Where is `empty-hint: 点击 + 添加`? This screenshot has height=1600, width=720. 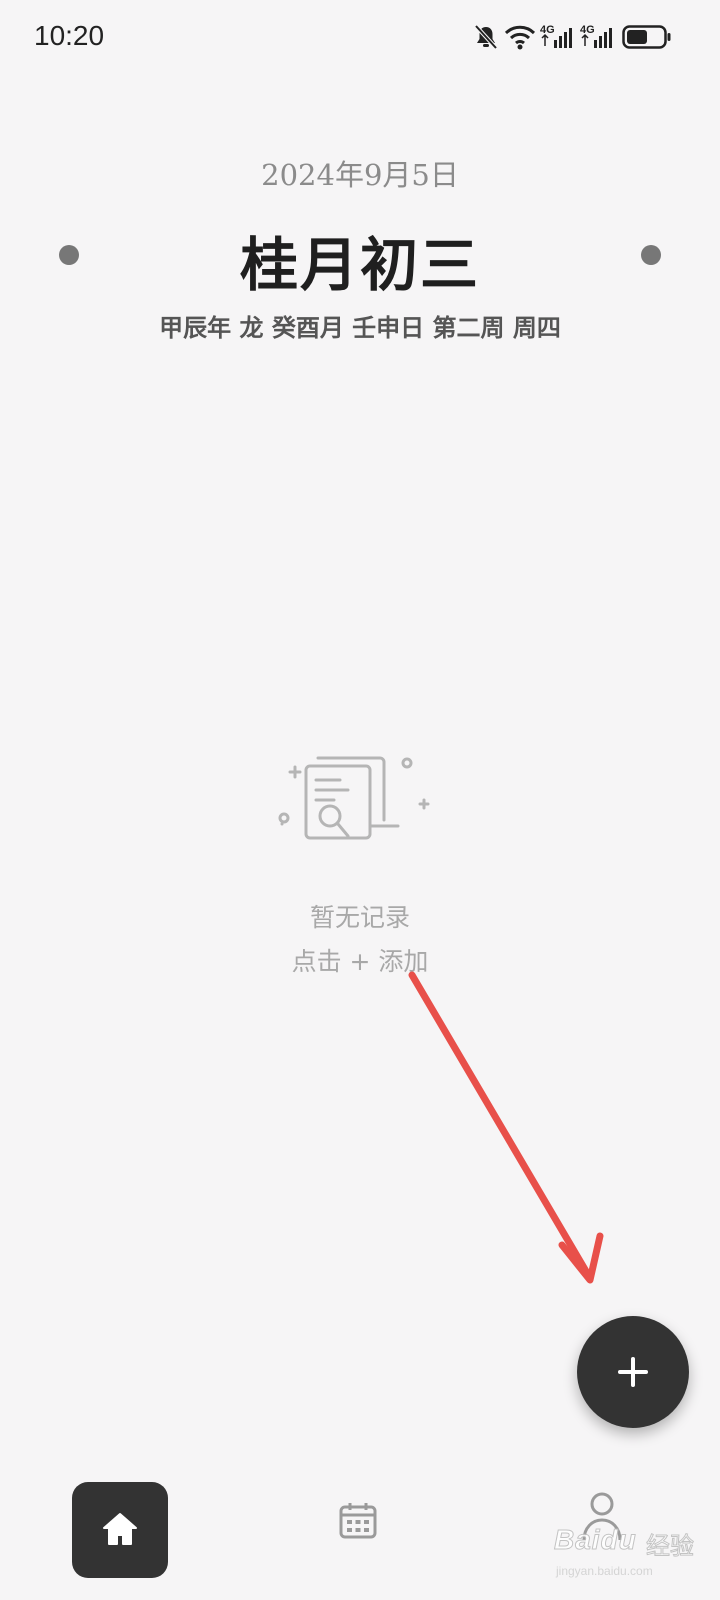 empty-hint: 点击 + 添加 is located at coordinates (360, 961).